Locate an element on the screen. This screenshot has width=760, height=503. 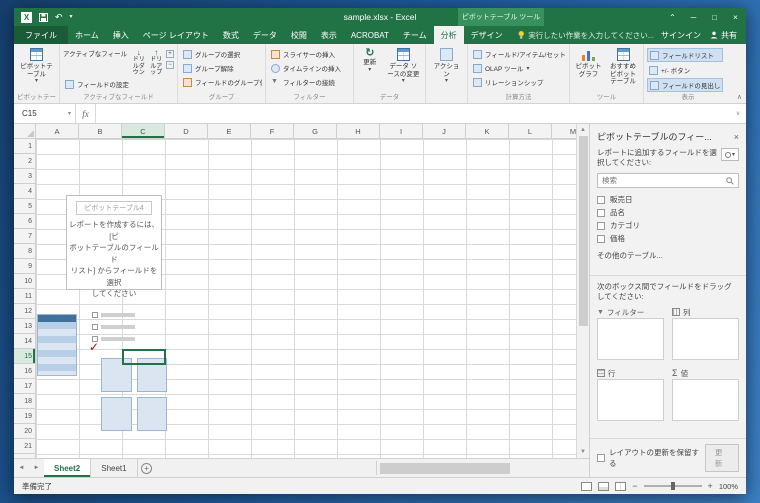
field-item-品名: 品名 is located at coordinates (668, 212).